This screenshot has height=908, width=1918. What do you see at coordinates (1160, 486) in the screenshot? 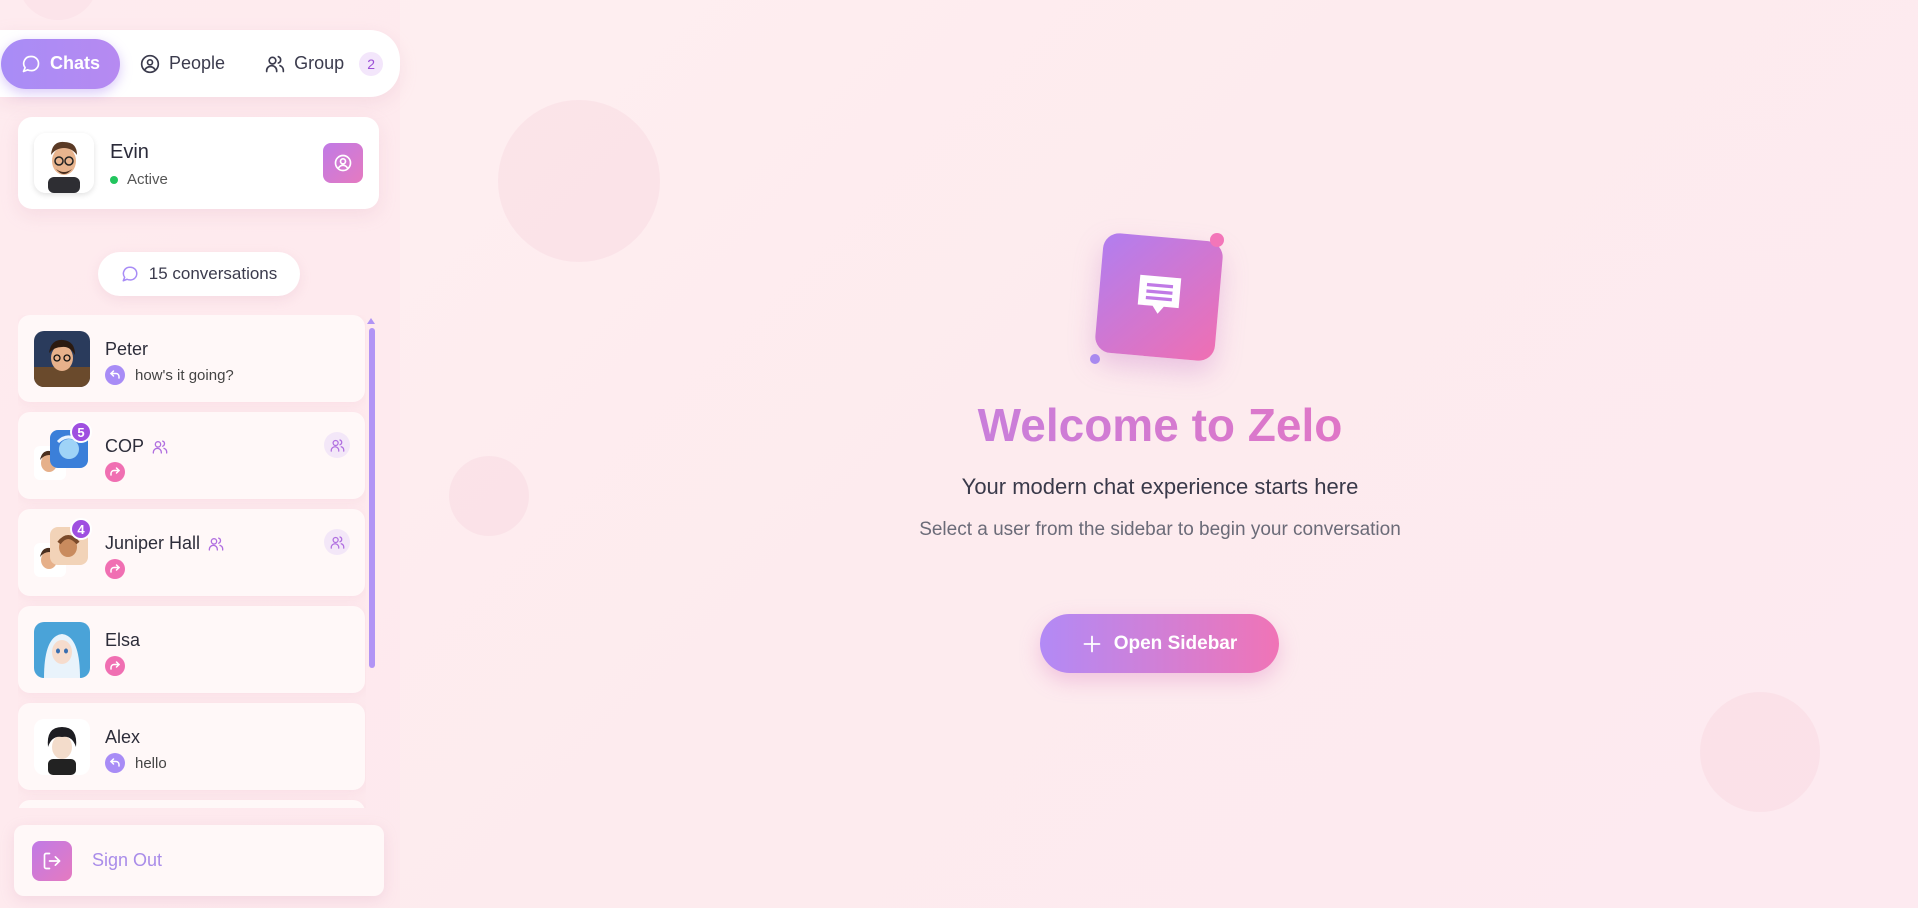
I see `welcome-subtitle: Your modern chat experience starts here` at bounding box center [1160, 486].